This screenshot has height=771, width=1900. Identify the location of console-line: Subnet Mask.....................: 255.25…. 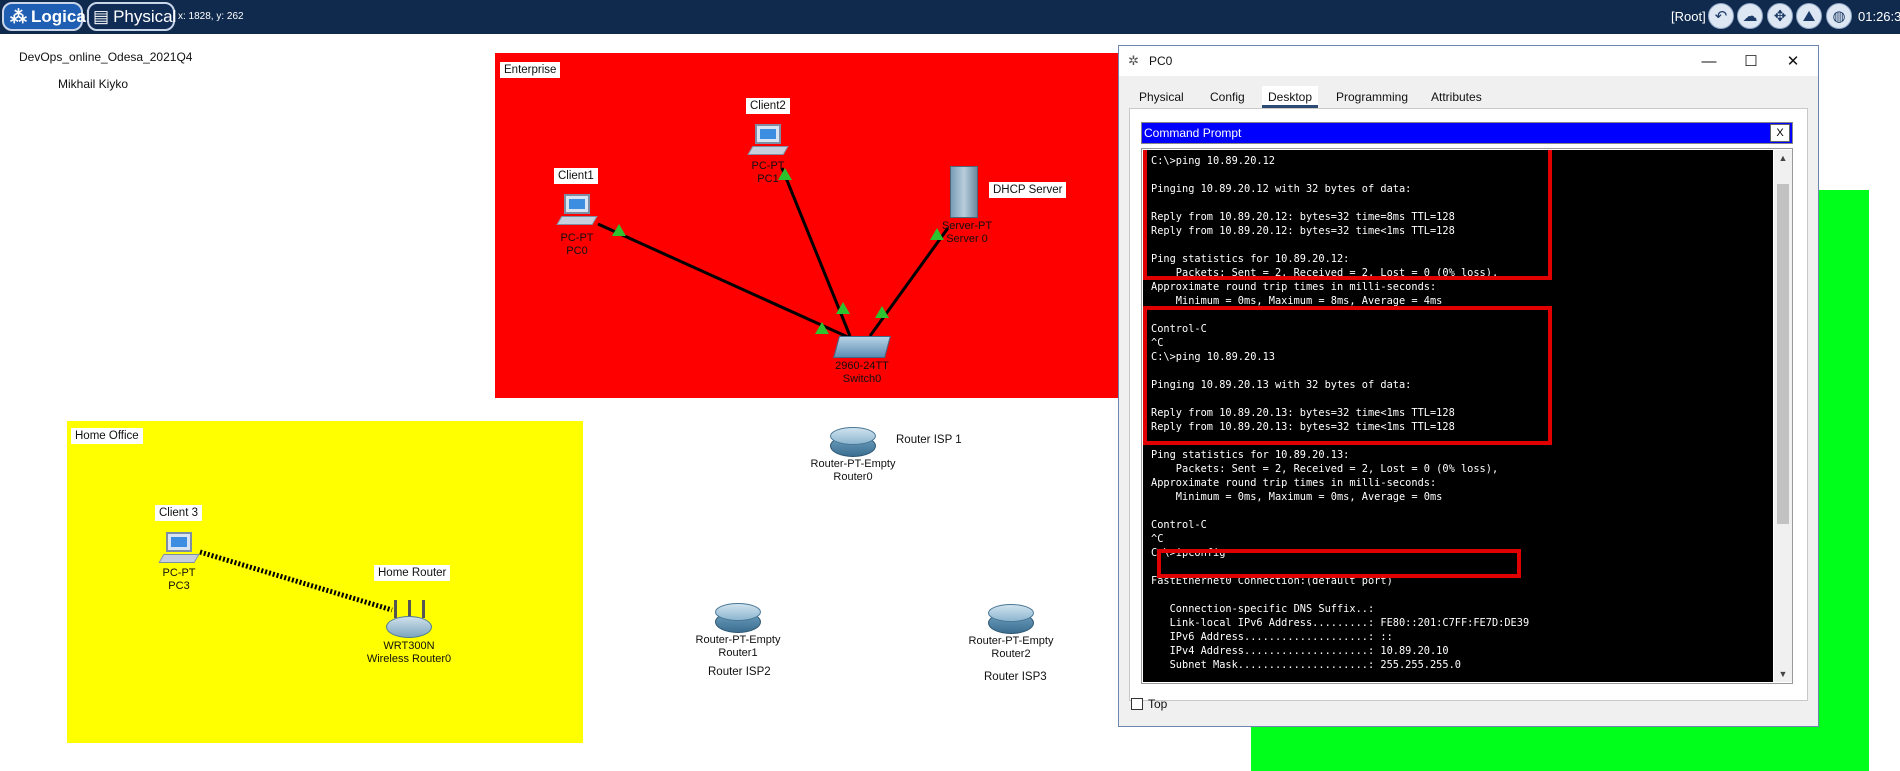
(1306, 665).